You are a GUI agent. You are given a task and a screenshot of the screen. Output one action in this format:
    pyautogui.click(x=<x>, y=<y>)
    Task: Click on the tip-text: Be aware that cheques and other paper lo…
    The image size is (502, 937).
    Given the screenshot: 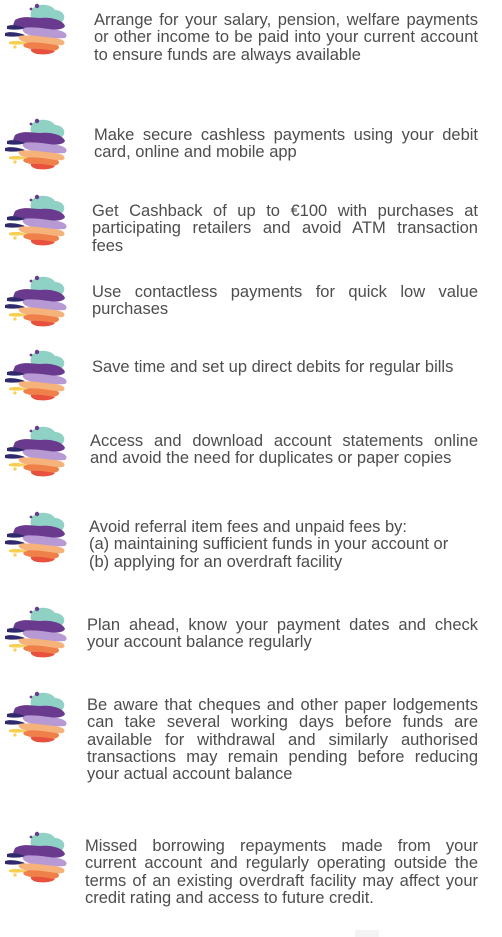 What is the action you would take?
    pyautogui.click(x=282, y=740)
    